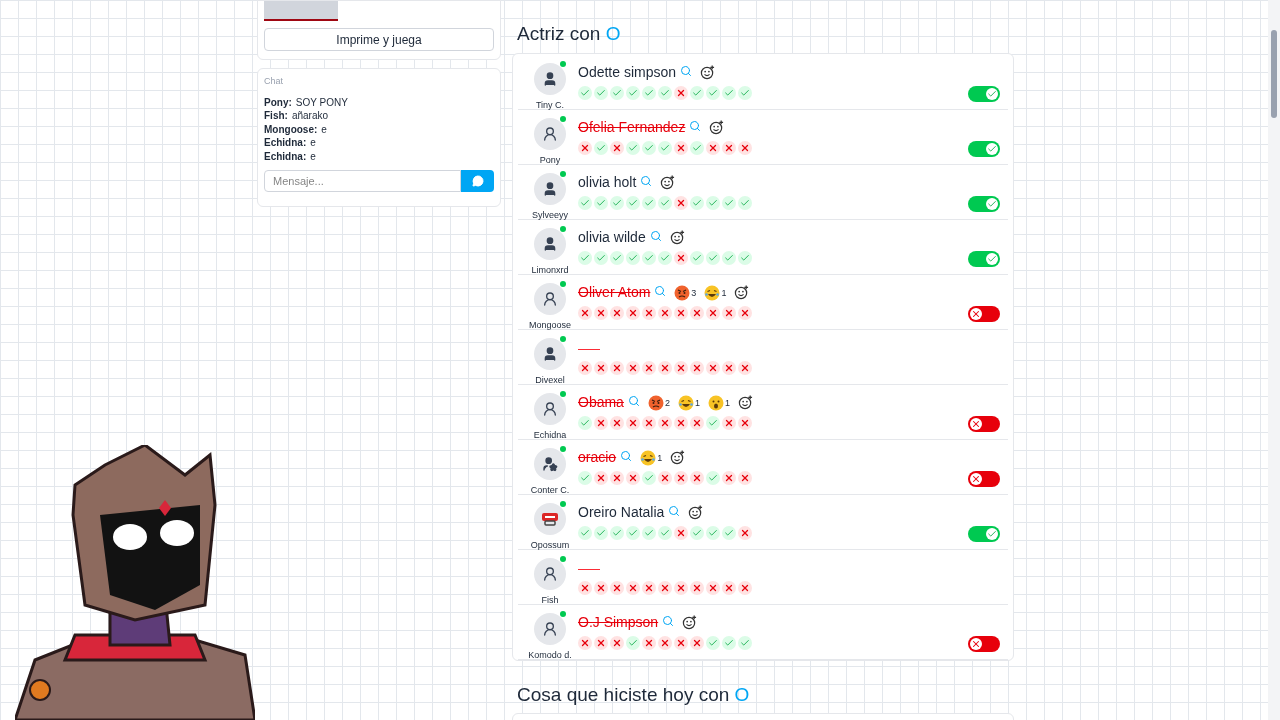 This screenshot has height=720, width=1280. Describe the element at coordinates (310, 116) in the screenshot. I see `chat-message: añarako` at that location.